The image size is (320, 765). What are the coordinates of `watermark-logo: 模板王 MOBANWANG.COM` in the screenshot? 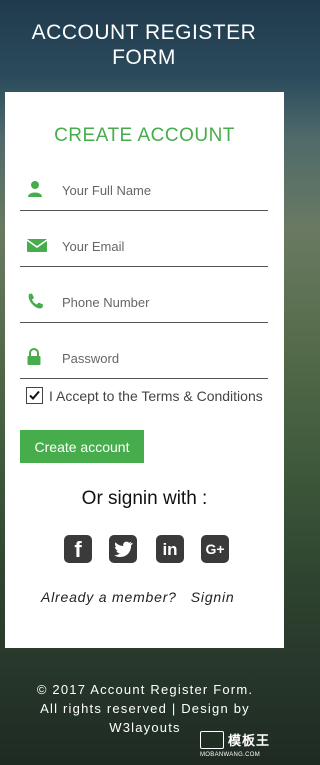 It's located at (242, 746).